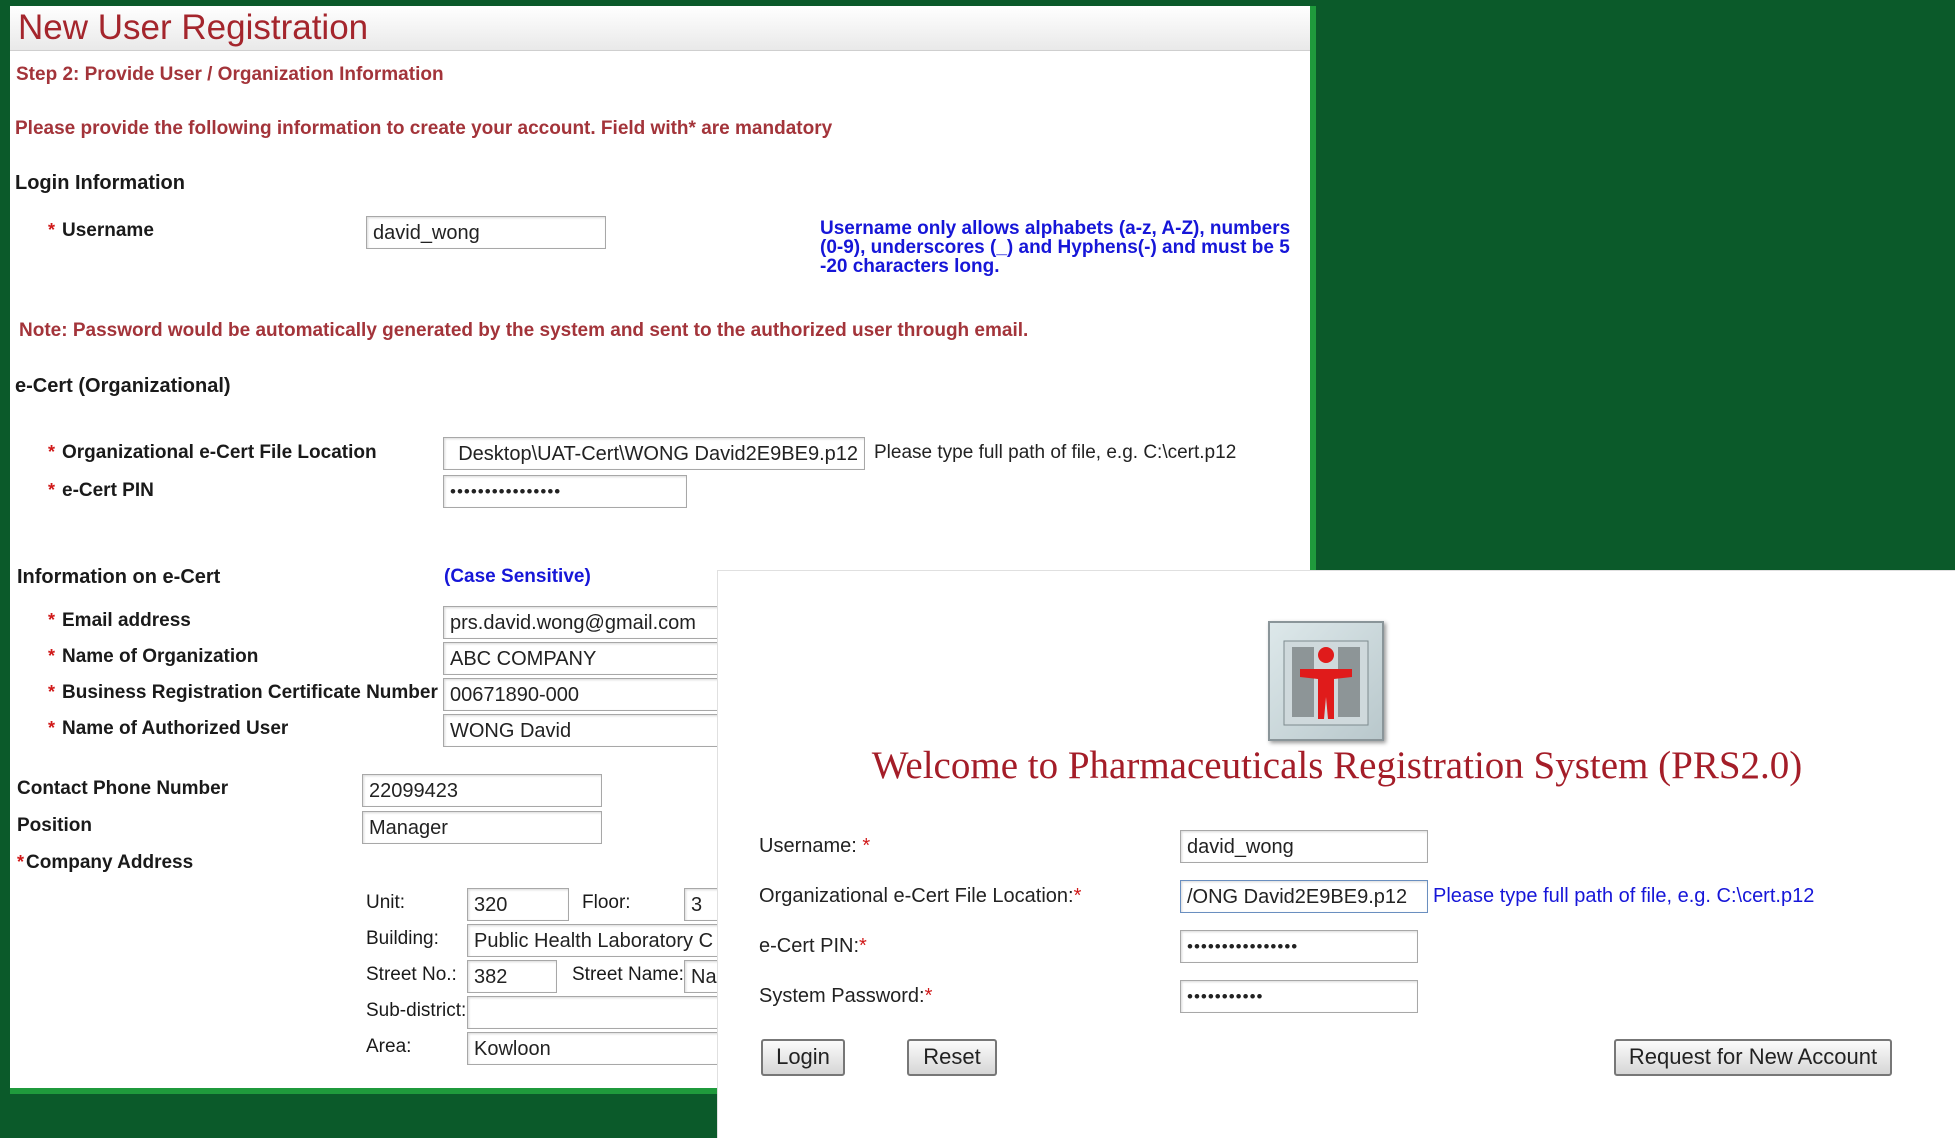 The width and height of the screenshot is (1955, 1138). What do you see at coordinates (416, 1010) in the screenshot?
I see `sub-district-label: Sub-district:` at bounding box center [416, 1010].